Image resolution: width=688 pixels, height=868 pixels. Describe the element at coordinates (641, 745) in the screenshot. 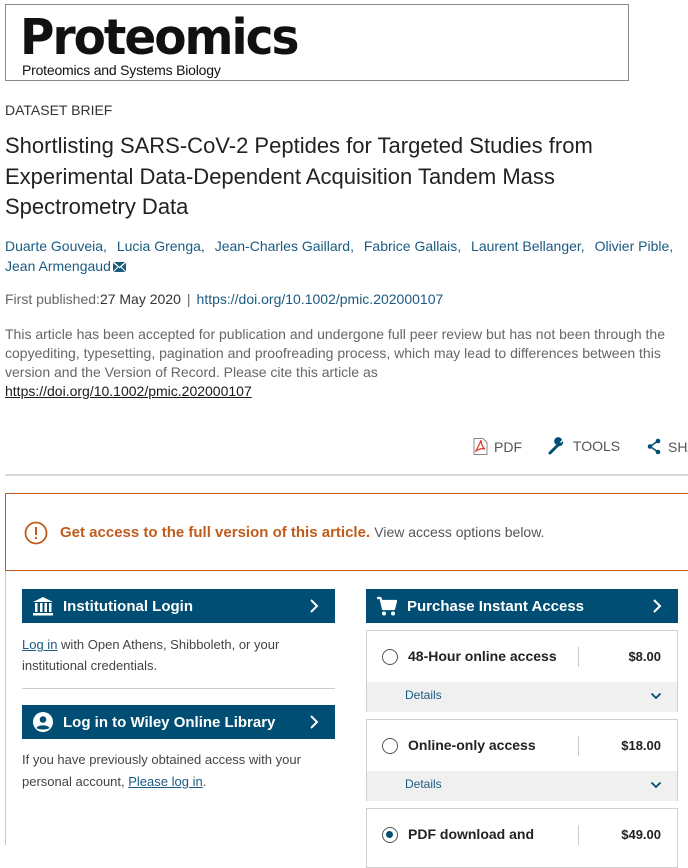

I see `option-price: $18.00` at that location.